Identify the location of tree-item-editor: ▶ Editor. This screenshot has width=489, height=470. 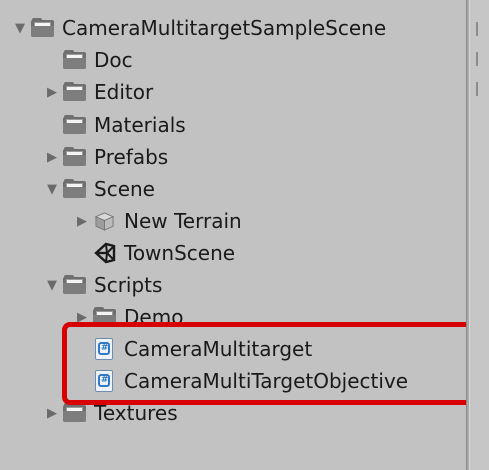
(98, 92).